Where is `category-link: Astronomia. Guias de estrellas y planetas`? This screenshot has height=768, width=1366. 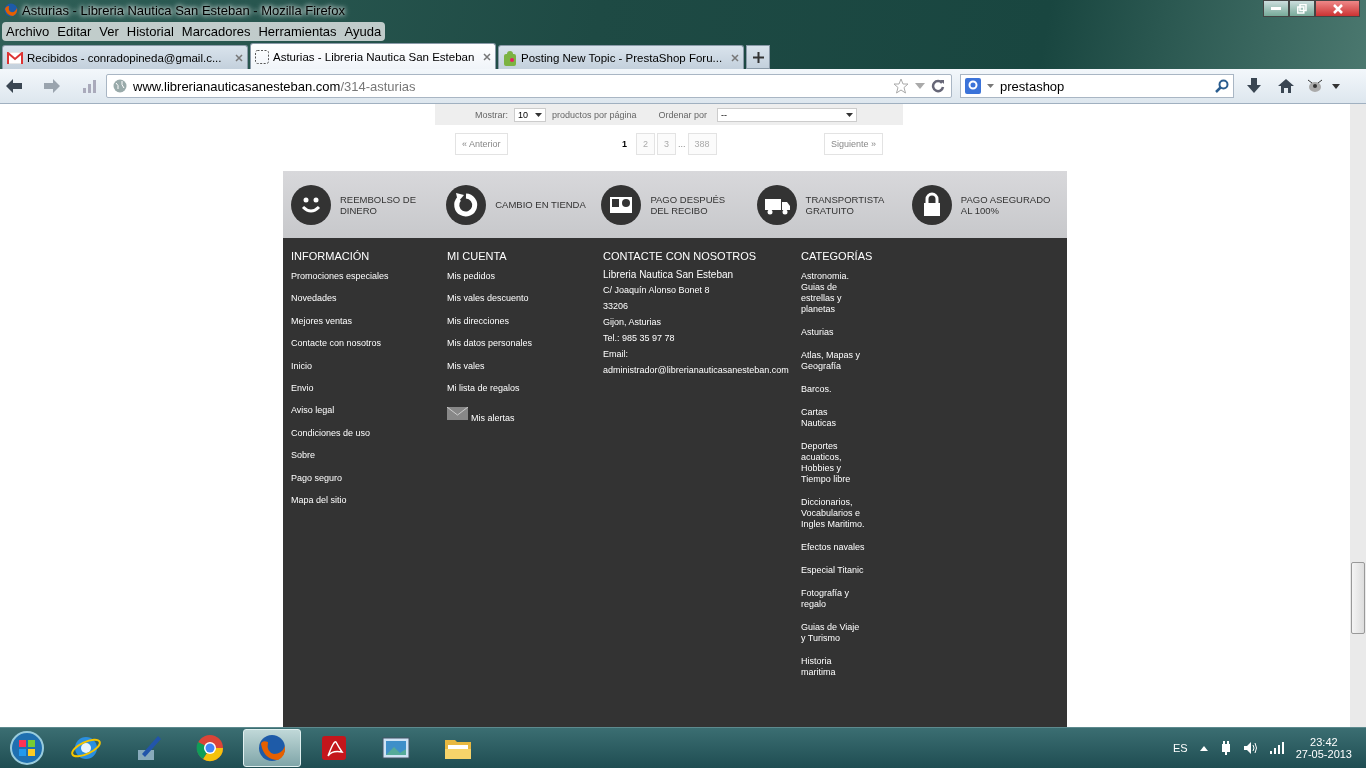 category-link: Astronomia. Guias de estrellas y planetas is located at coordinates (833, 293).